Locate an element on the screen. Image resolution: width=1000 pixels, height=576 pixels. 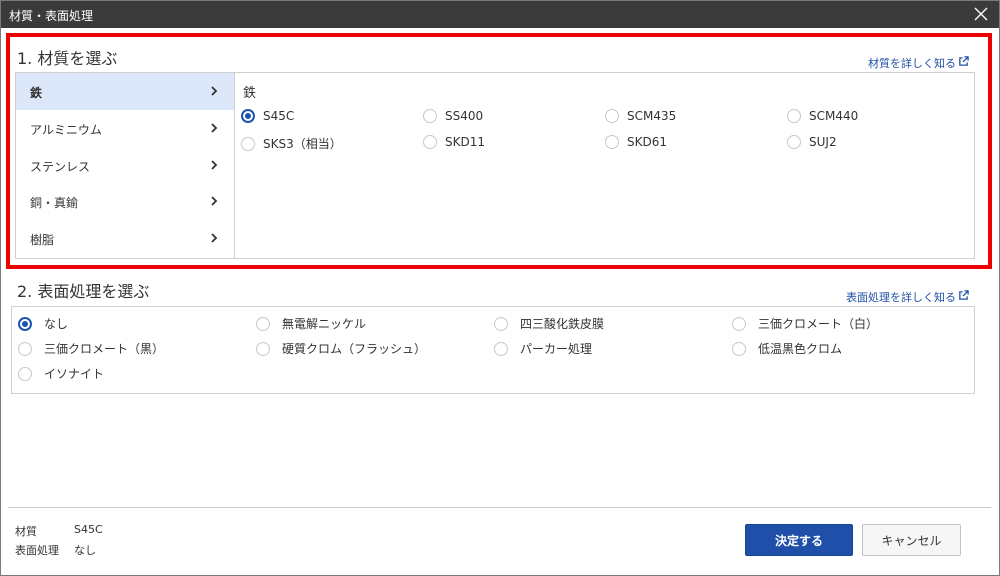
surface-option-label: なし is located at coordinates (56, 324).